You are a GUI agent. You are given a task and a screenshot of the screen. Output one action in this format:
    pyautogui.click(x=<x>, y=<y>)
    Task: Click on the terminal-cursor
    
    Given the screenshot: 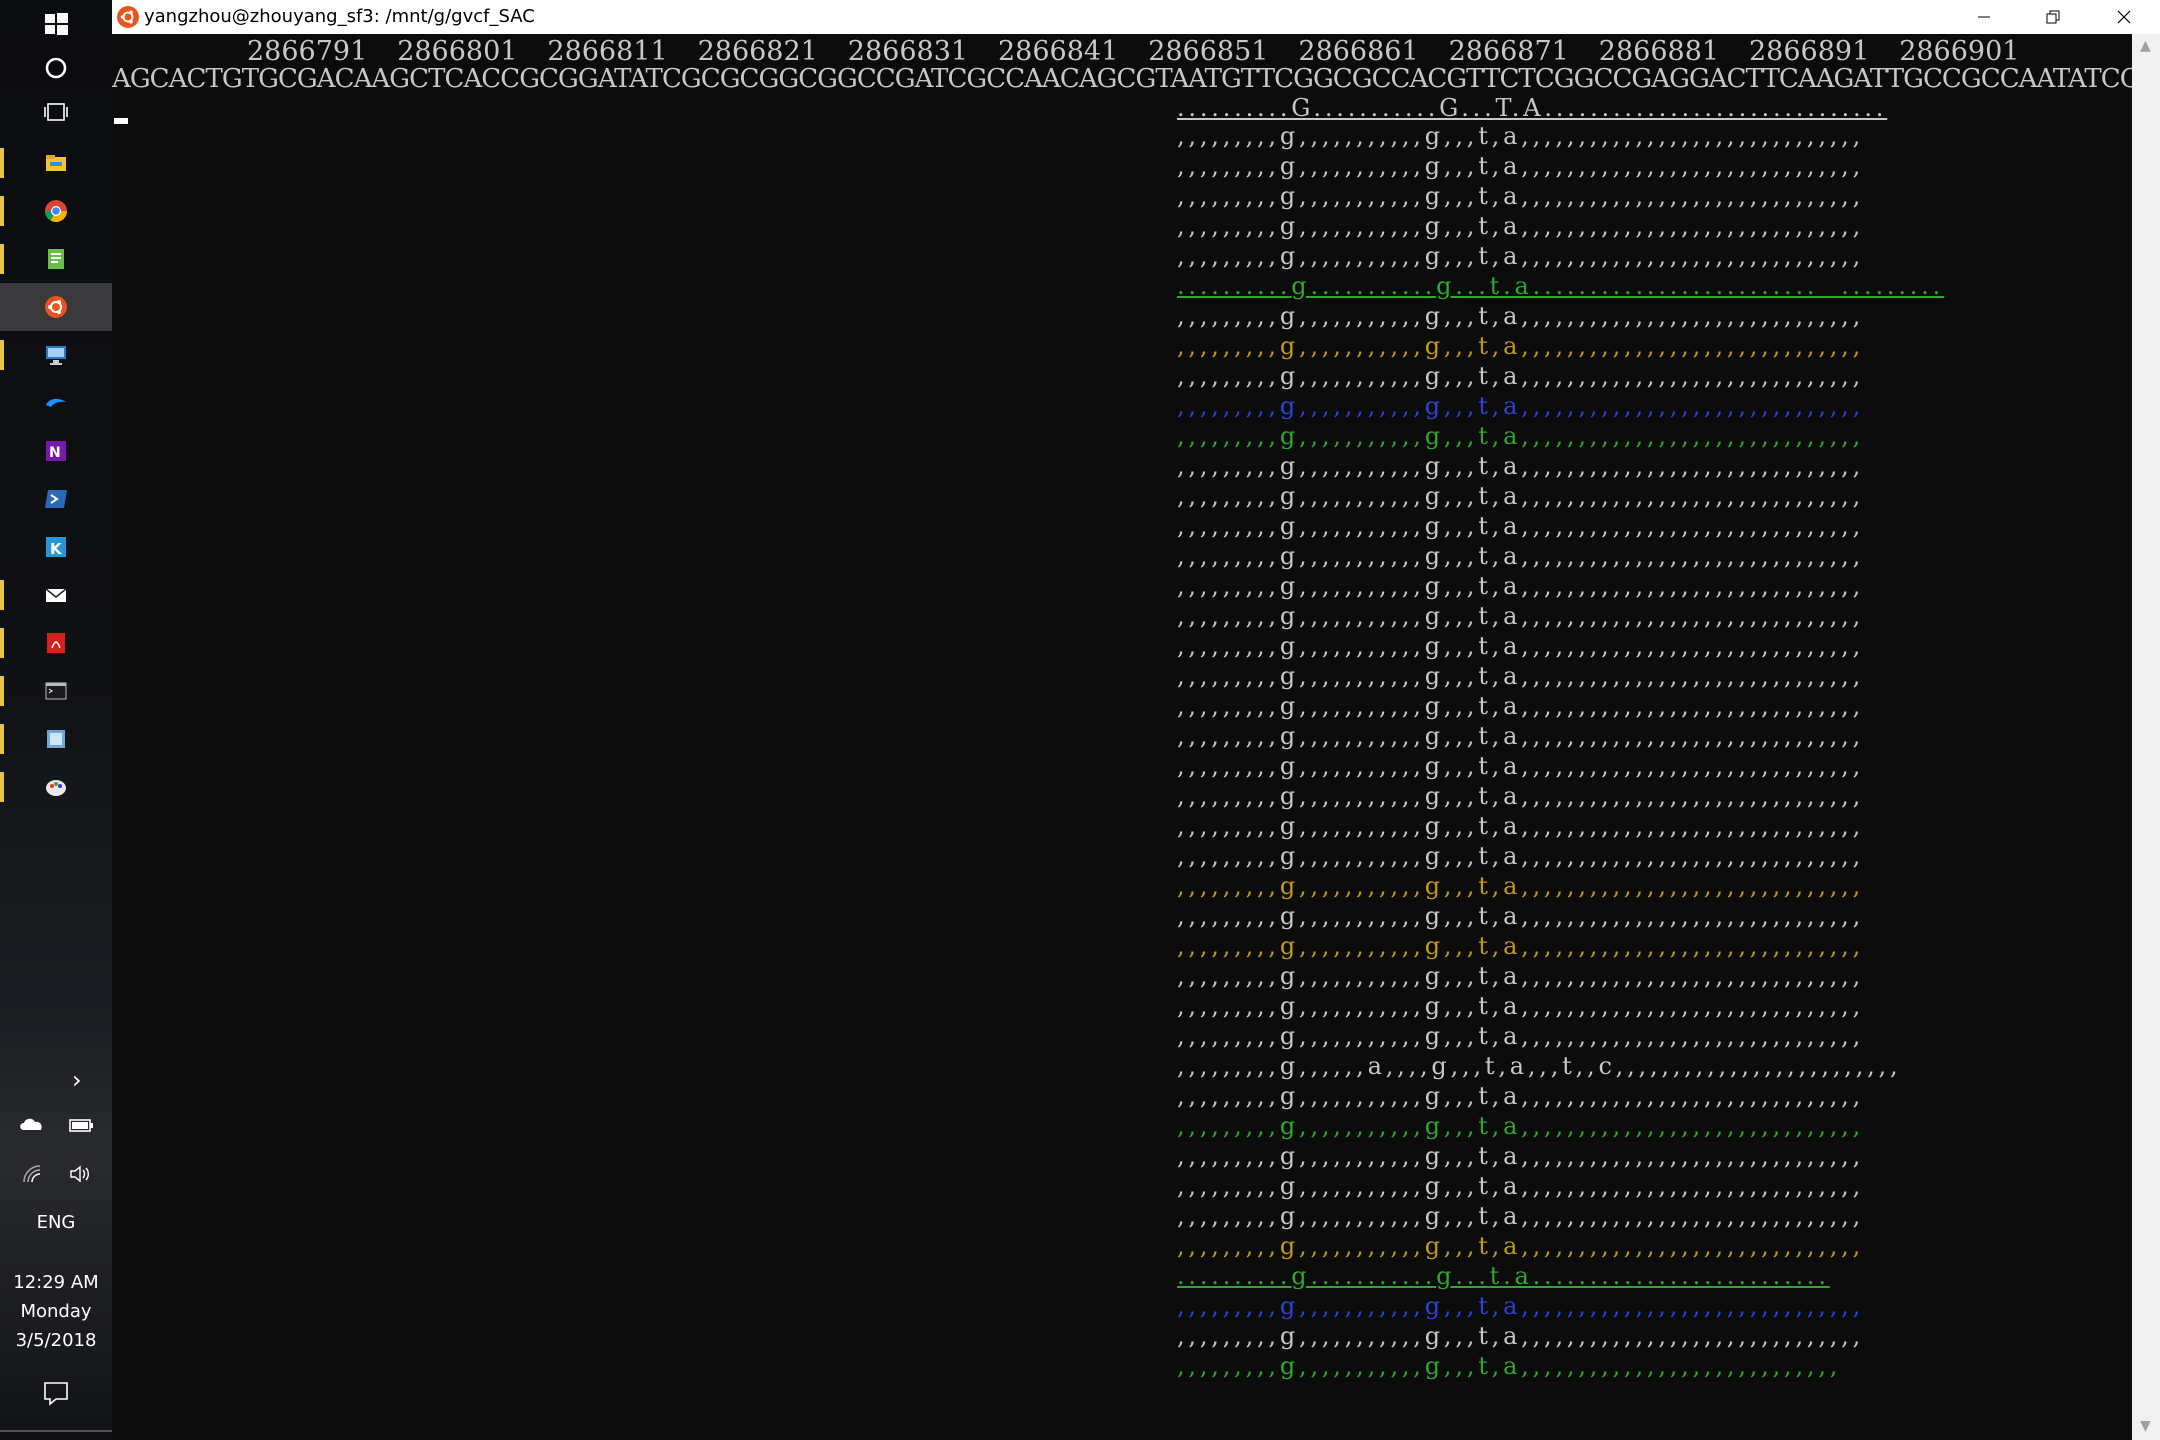 What is the action you would take?
    pyautogui.click(x=121, y=121)
    